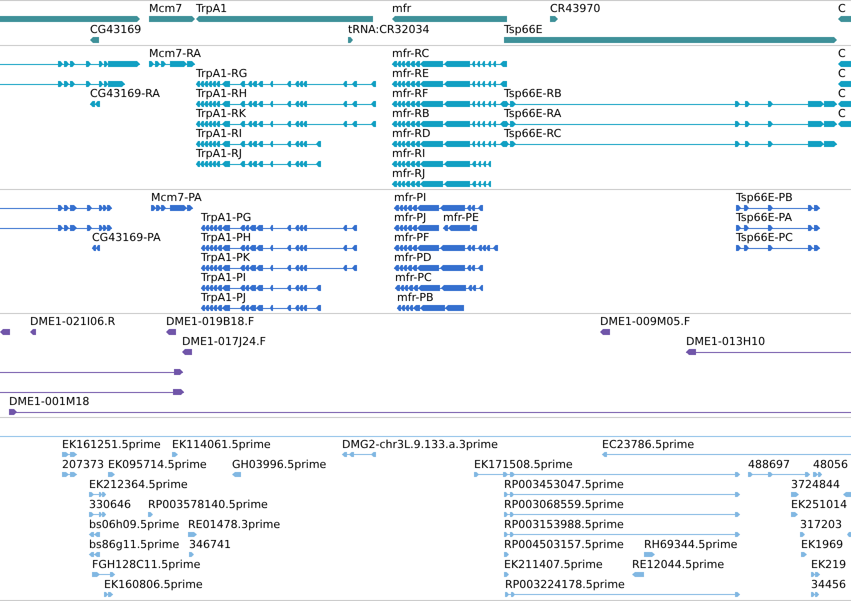 The height and width of the screenshot is (601, 851). I want to click on protein-label: TrpA1-PI, so click(223, 278).